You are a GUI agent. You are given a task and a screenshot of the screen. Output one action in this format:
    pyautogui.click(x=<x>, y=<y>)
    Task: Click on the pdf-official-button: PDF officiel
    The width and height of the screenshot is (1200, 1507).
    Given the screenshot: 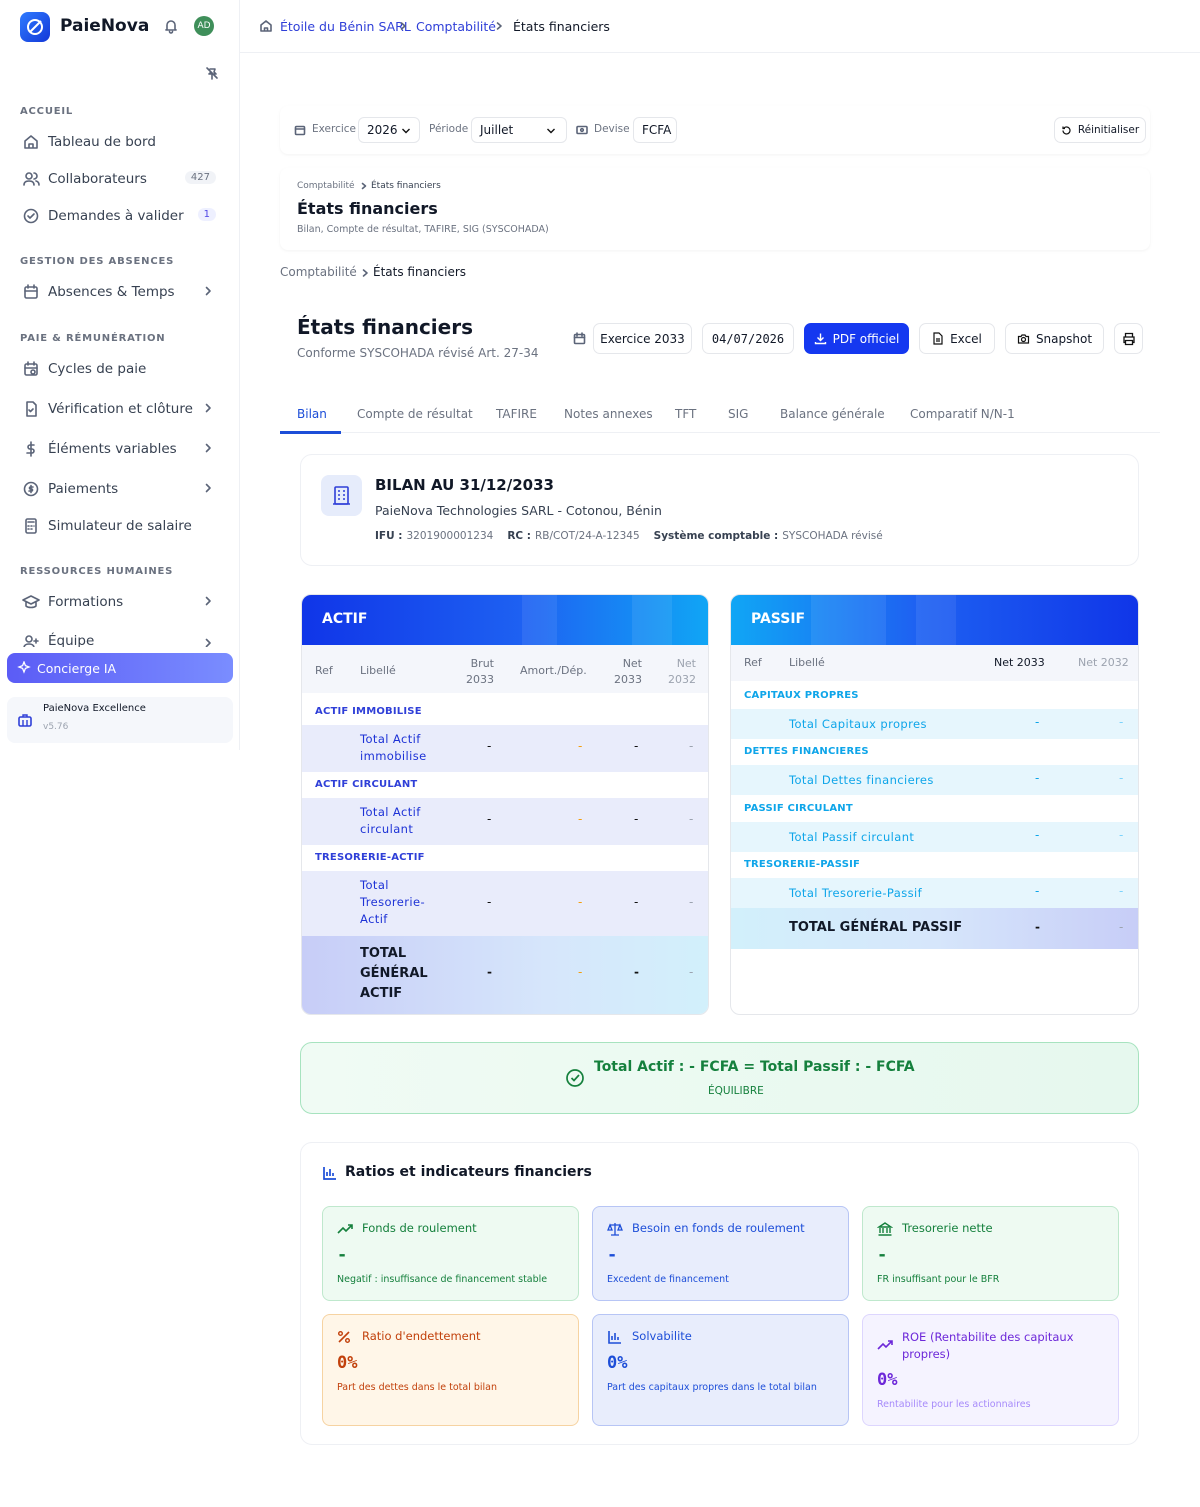 What is the action you would take?
    pyautogui.click(x=856, y=338)
    